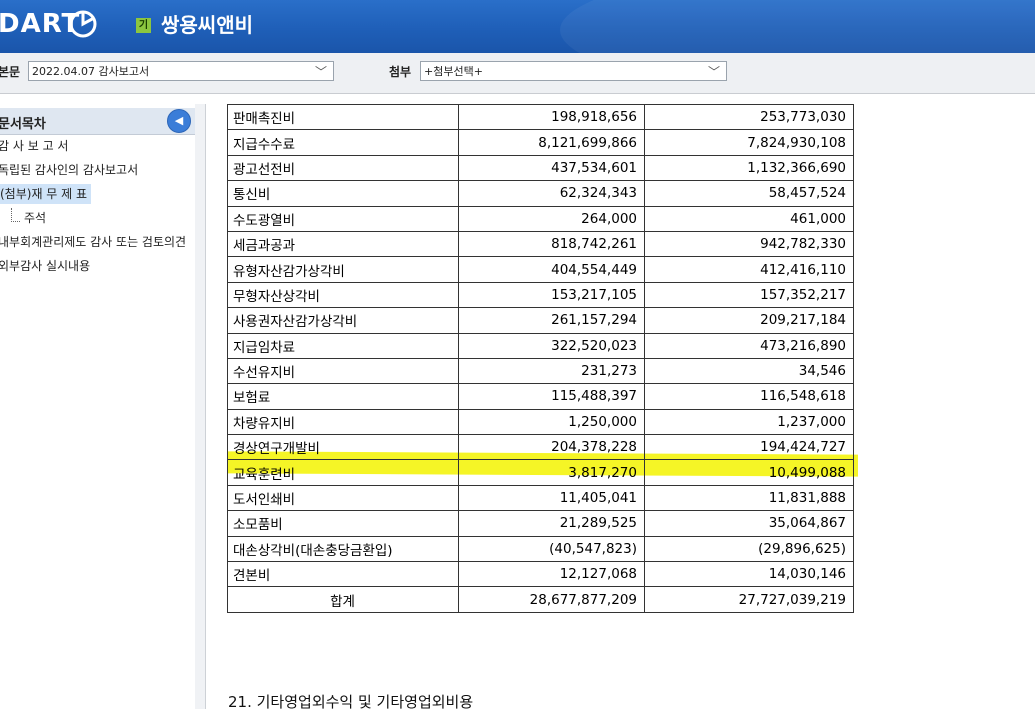  Describe the element at coordinates (143, 25) in the screenshot. I see `company-badge: 기` at that location.